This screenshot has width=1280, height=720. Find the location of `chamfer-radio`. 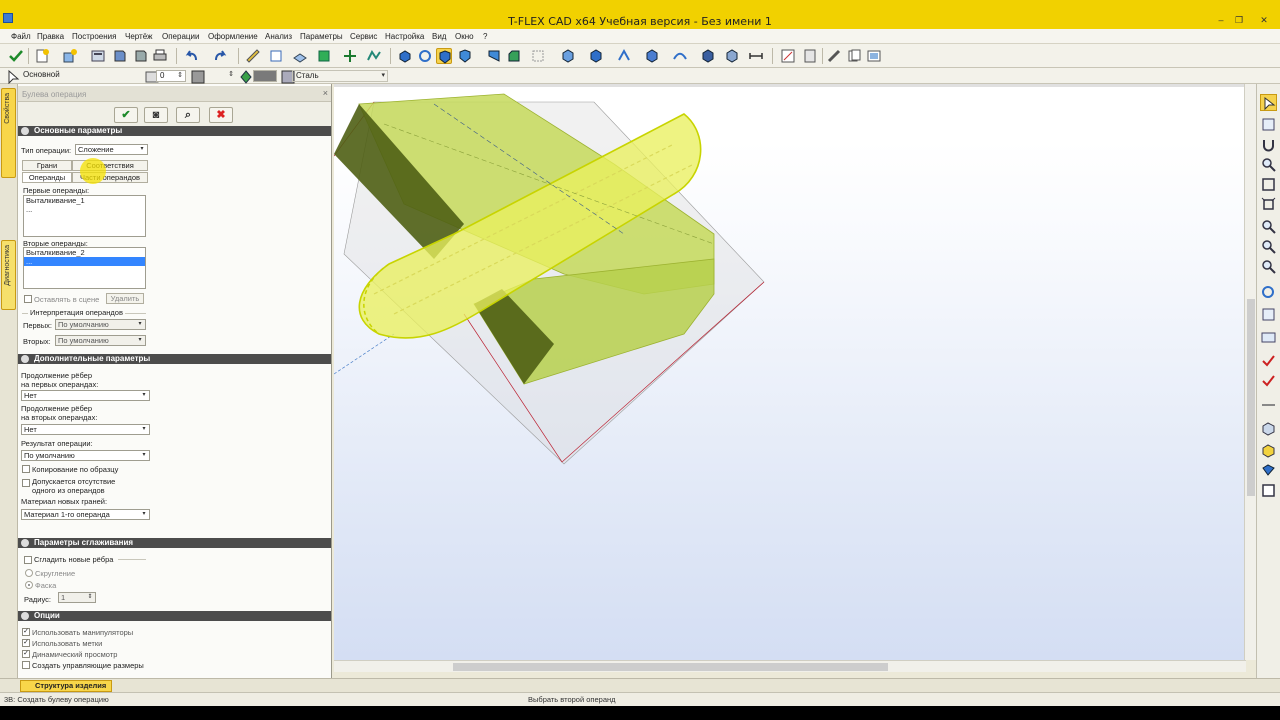

chamfer-radio is located at coordinates (29, 585).